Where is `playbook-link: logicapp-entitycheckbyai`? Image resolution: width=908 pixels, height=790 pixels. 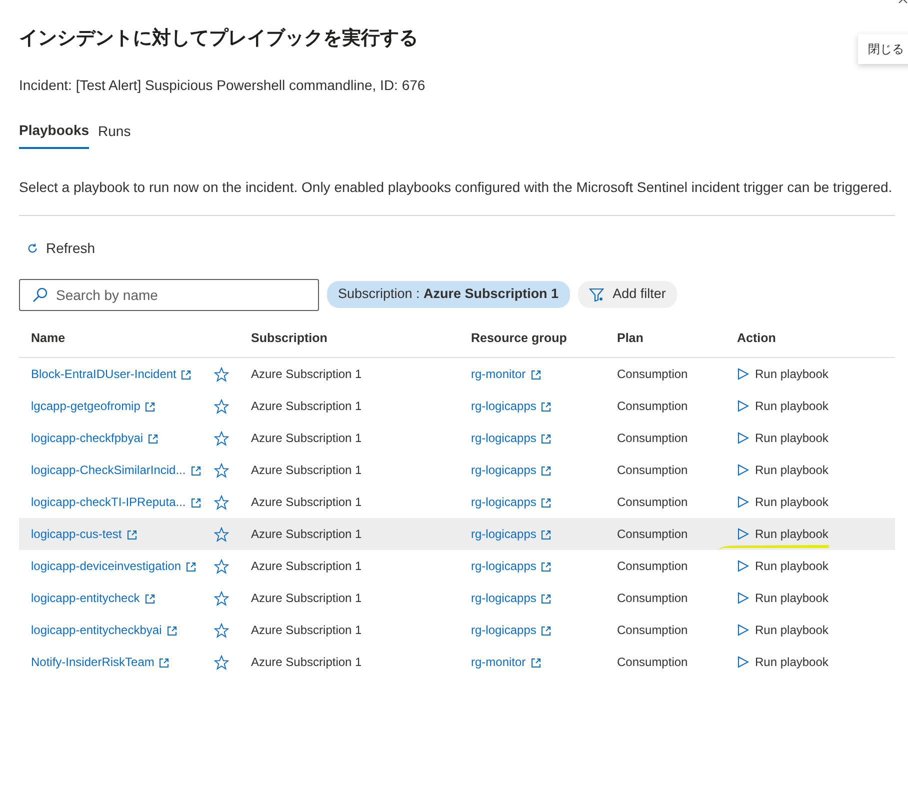 playbook-link: logicapp-entitycheckbyai is located at coordinates (104, 629).